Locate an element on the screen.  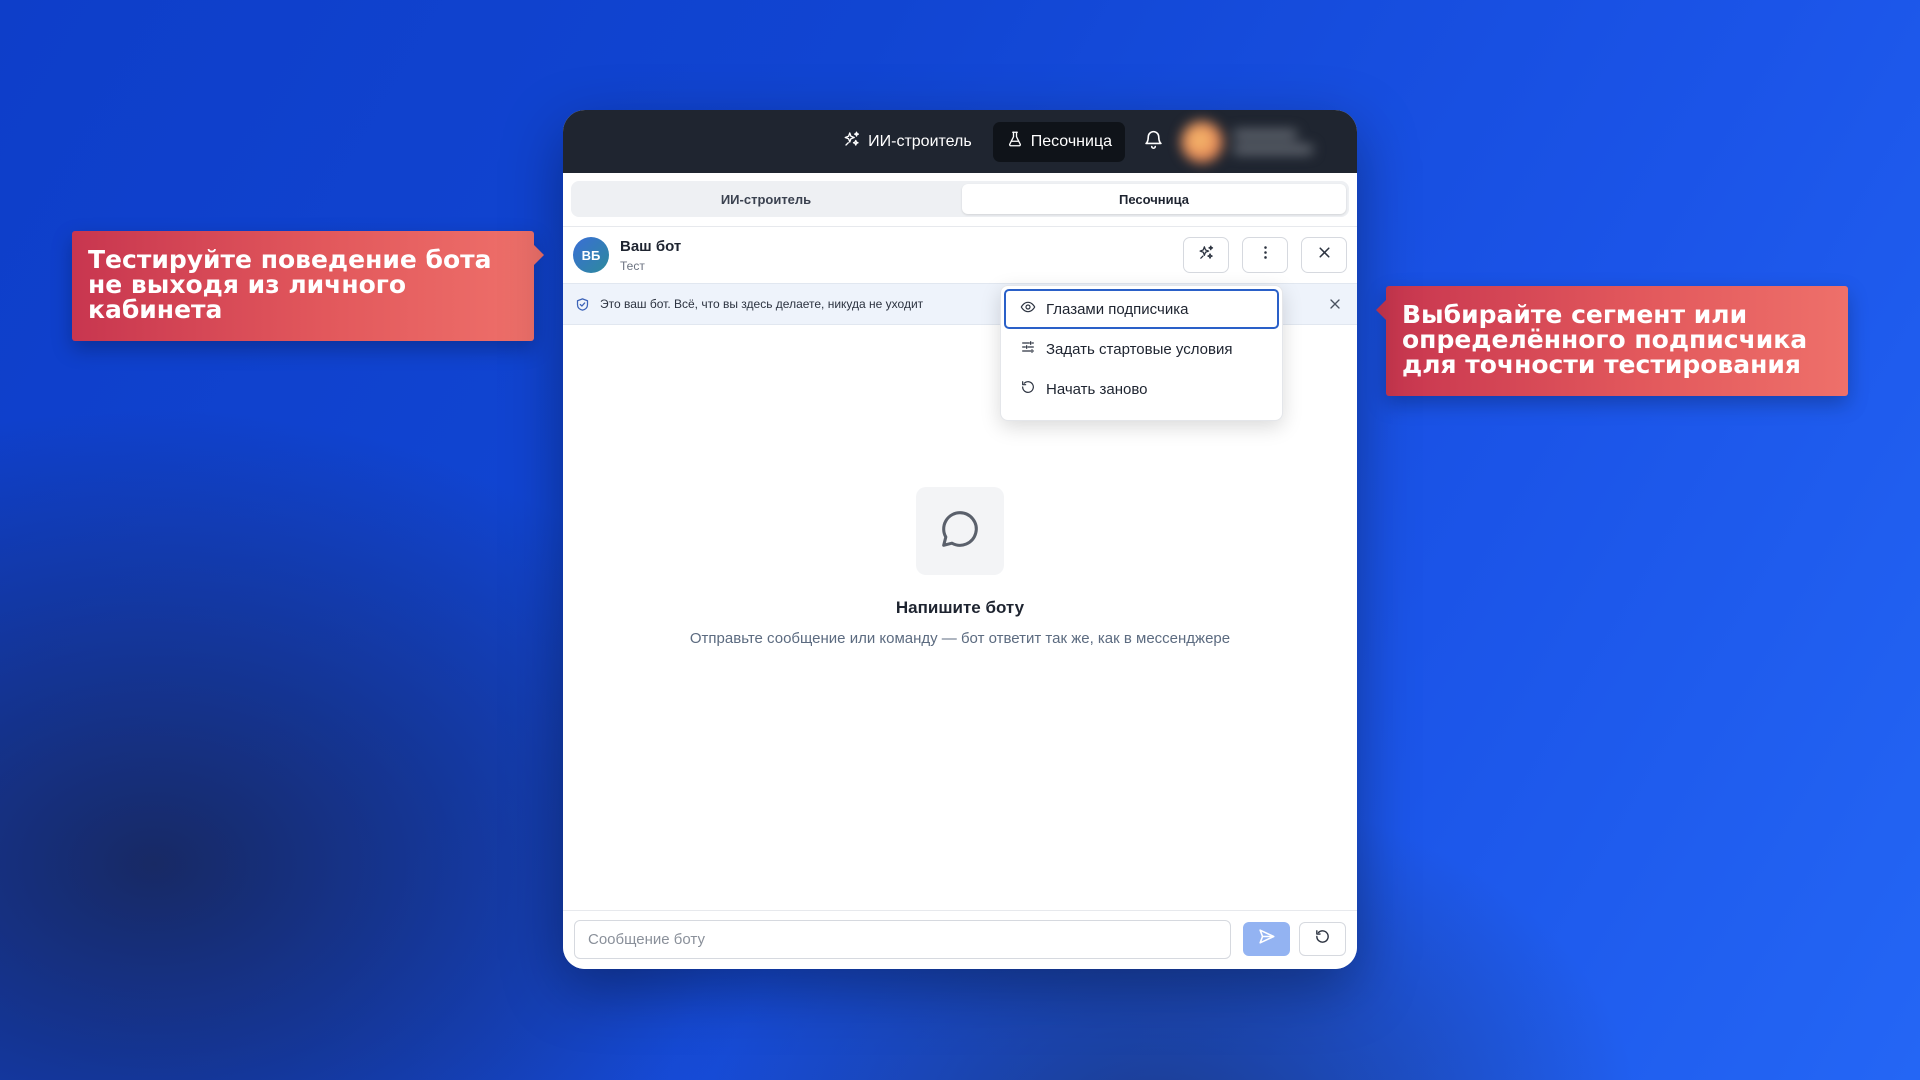
more-options-button is located at coordinates (1265, 255).